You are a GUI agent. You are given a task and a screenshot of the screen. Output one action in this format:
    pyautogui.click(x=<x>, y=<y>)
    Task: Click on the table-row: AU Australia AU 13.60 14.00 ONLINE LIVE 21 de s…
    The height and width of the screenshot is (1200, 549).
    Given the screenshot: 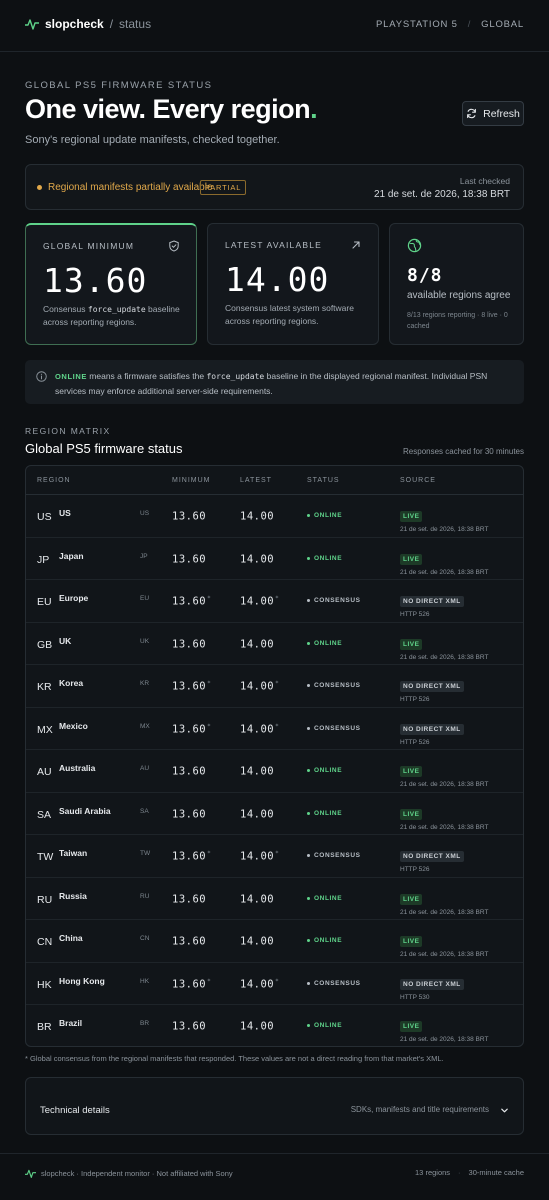 What is the action you would take?
    pyautogui.click(x=274, y=771)
    